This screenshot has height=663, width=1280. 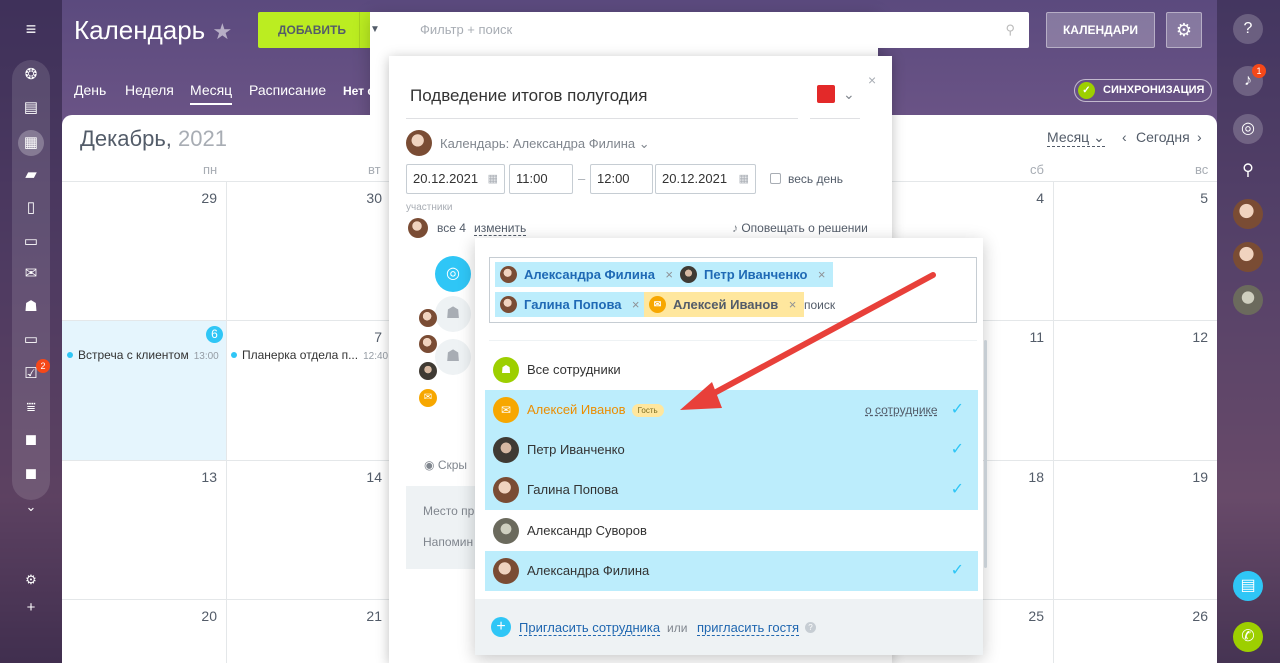 I want to click on employees-icon: ☗, so click(x=31, y=307).